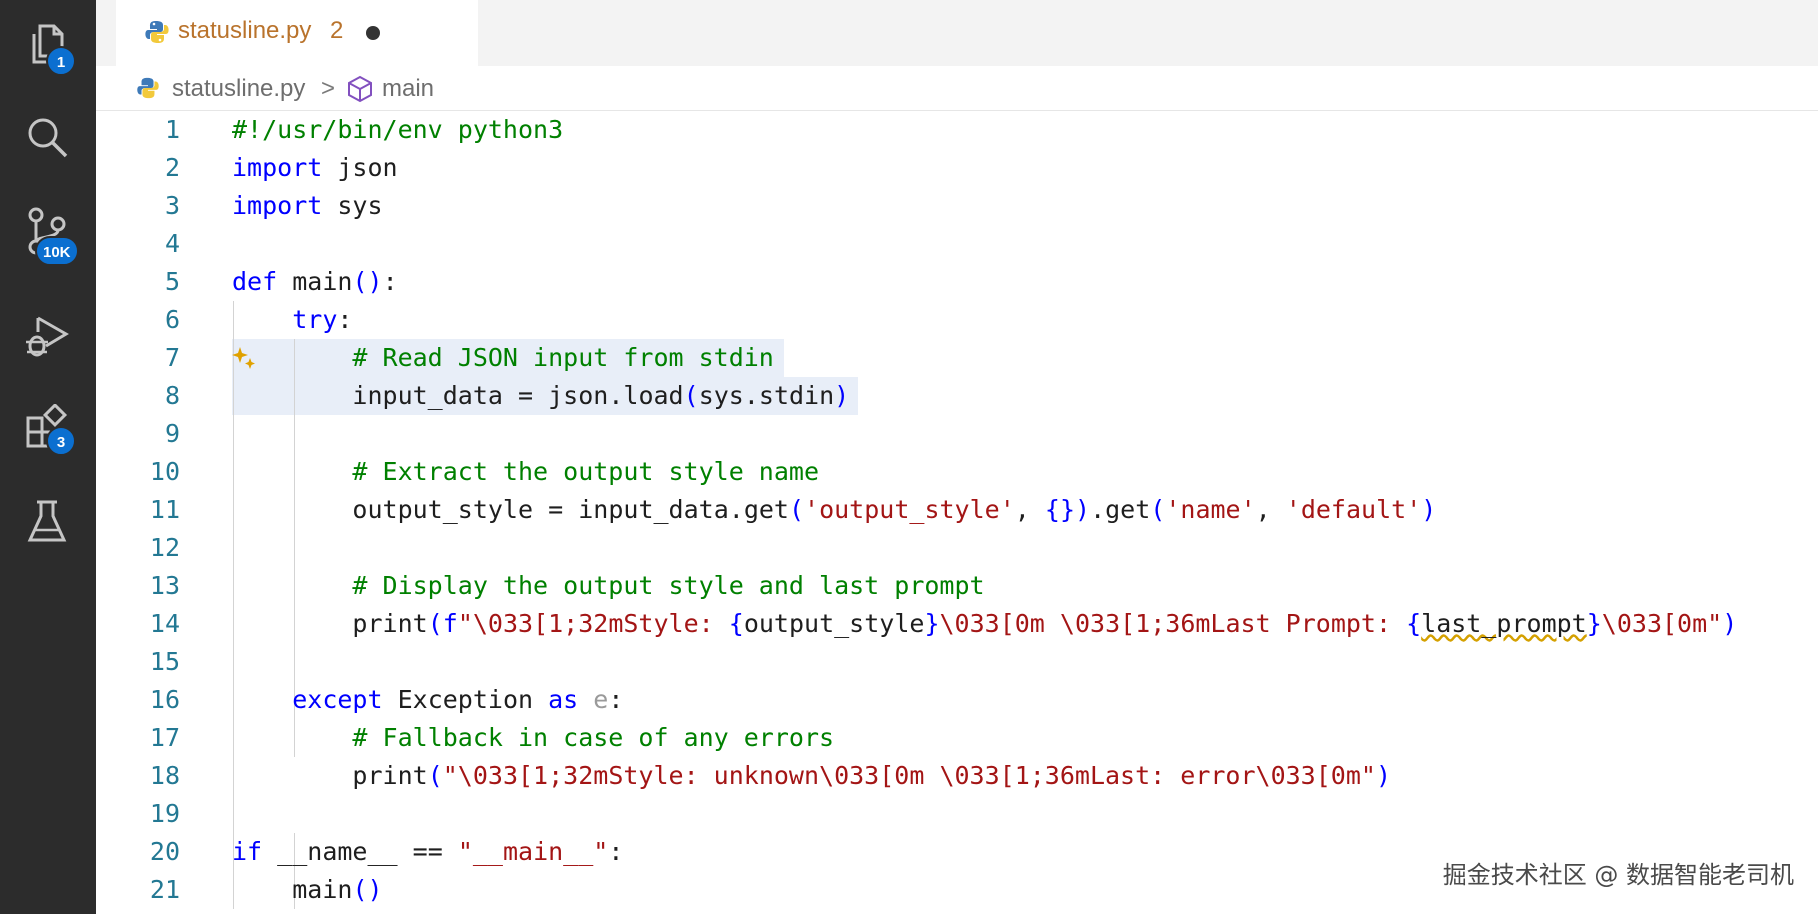 The height and width of the screenshot is (914, 1818). What do you see at coordinates (427, 700) in the screenshot?
I see `code-text: except Exception as e:` at bounding box center [427, 700].